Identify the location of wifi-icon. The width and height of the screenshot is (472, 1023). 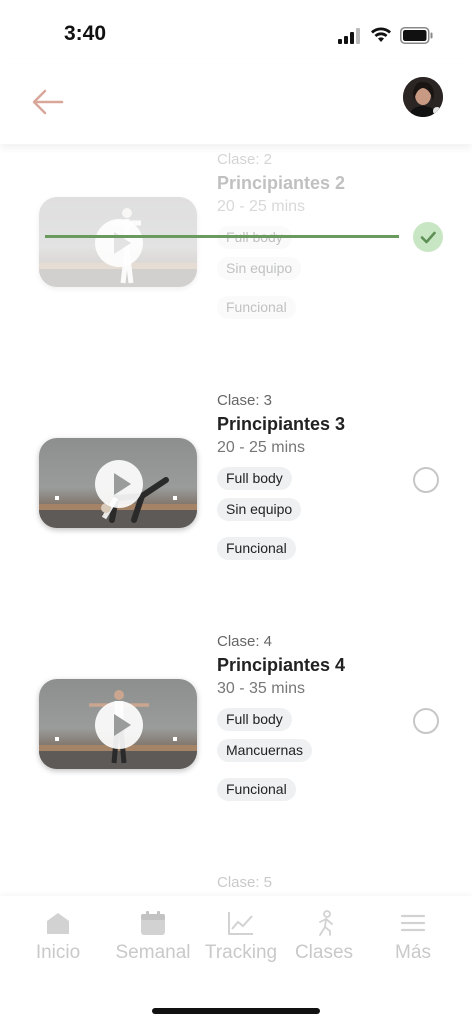
(381, 34).